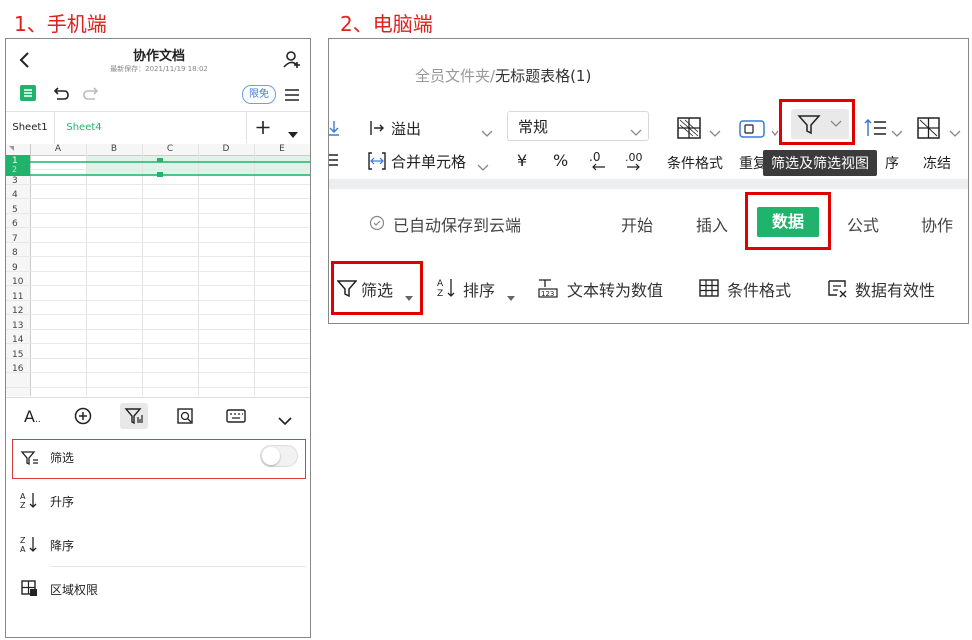 This screenshot has height=640, width=972. What do you see at coordinates (30, 460) in the screenshot?
I see `filter-menu-icon` at bounding box center [30, 460].